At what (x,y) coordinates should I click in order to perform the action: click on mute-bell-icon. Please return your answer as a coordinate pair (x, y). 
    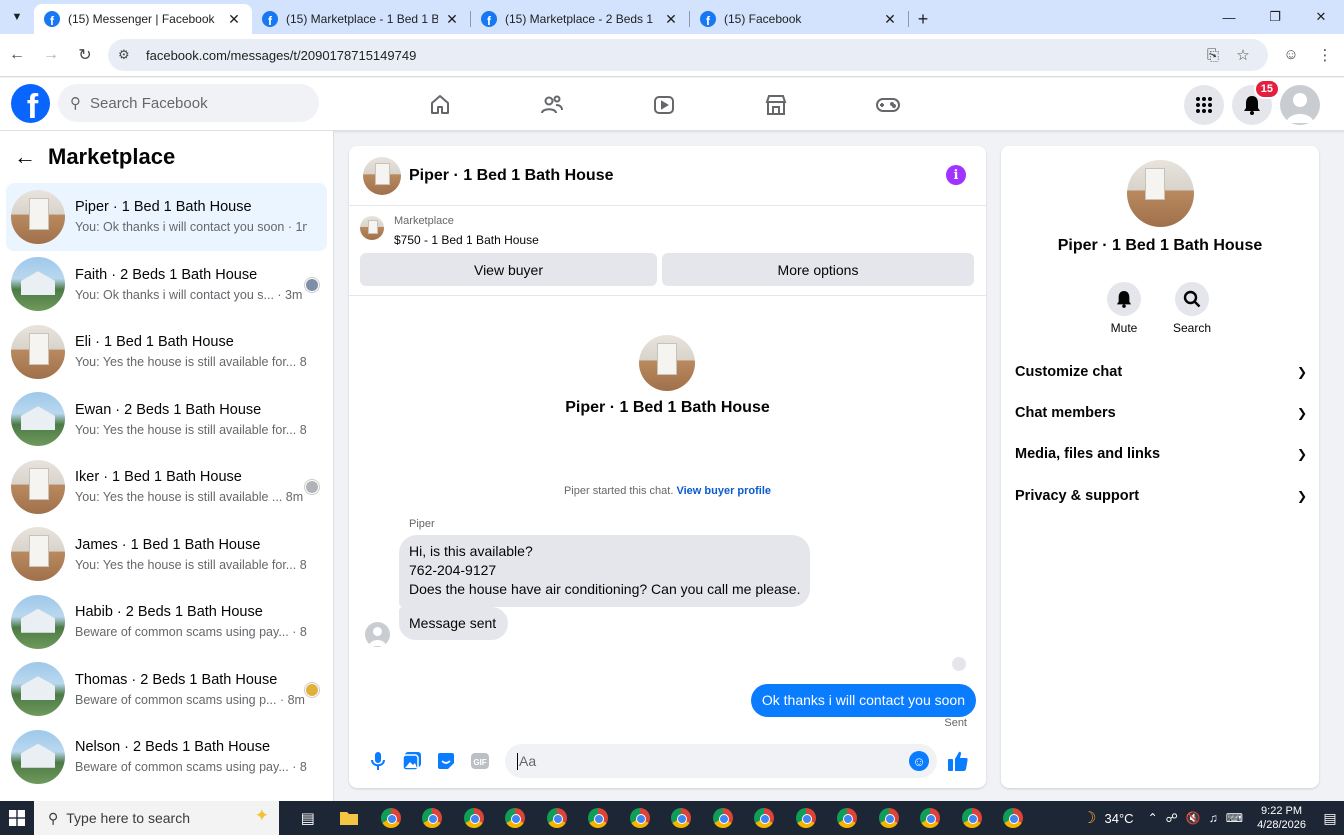
    Looking at the image, I should click on (1124, 299).